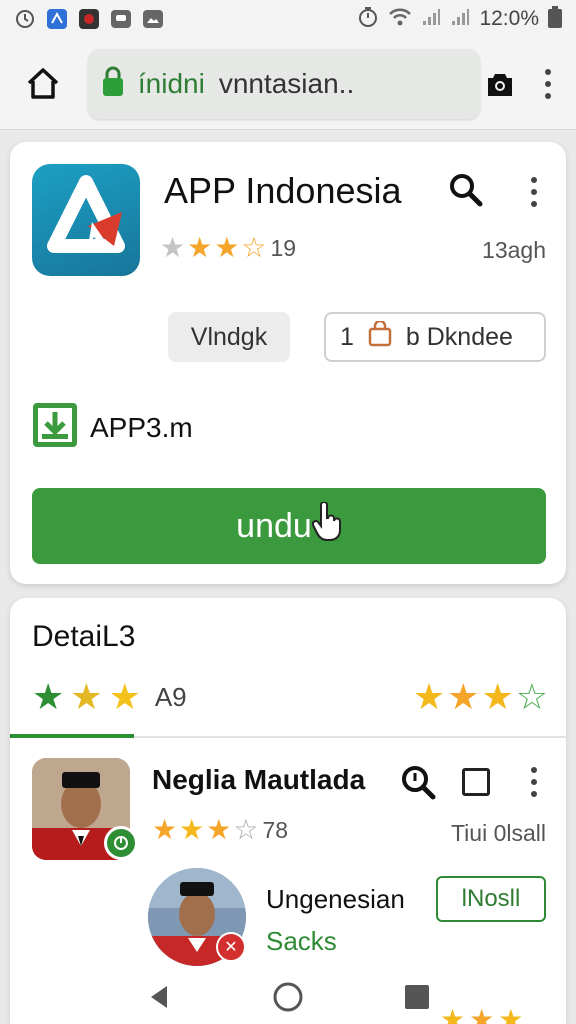 The image size is (576, 1024). What do you see at coordinates (509, 18) in the screenshot?
I see `status-time: 12:0%` at bounding box center [509, 18].